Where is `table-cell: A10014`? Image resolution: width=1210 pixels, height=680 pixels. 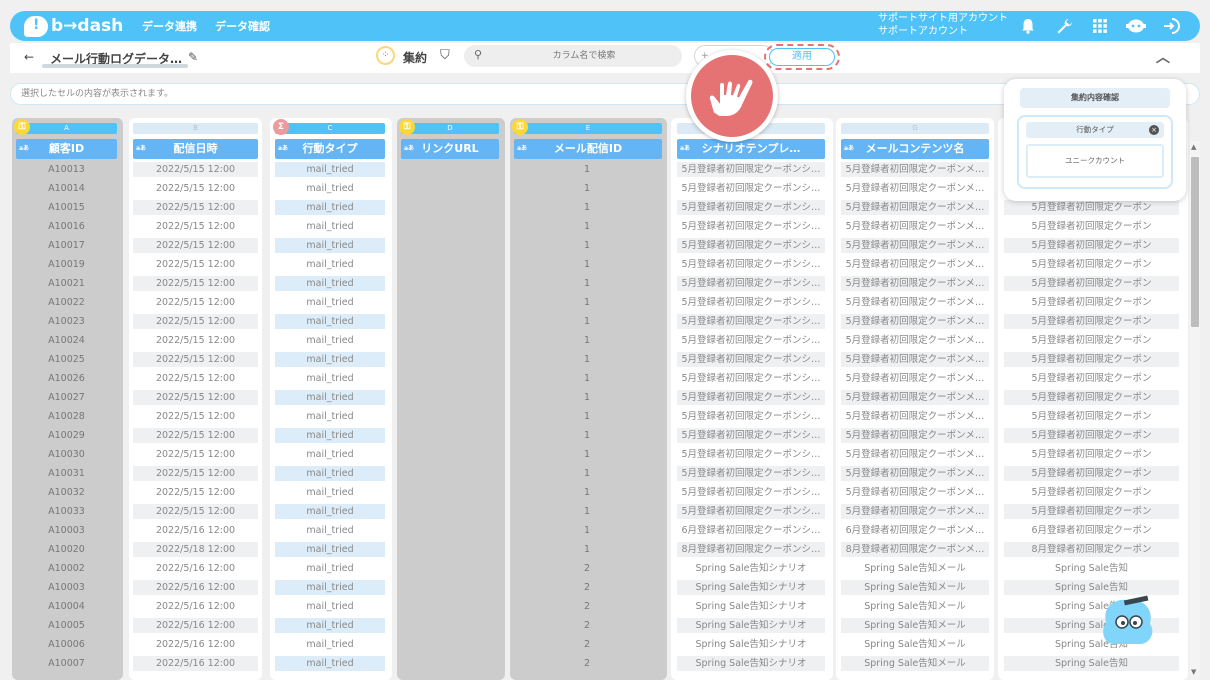 table-cell: A10014 is located at coordinates (66, 188).